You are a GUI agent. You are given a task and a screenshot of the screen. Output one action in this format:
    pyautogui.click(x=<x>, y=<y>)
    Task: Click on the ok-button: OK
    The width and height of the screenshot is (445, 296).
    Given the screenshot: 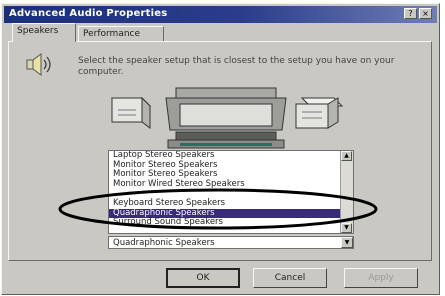 What is the action you would take?
    pyautogui.click(x=203, y=278)
    